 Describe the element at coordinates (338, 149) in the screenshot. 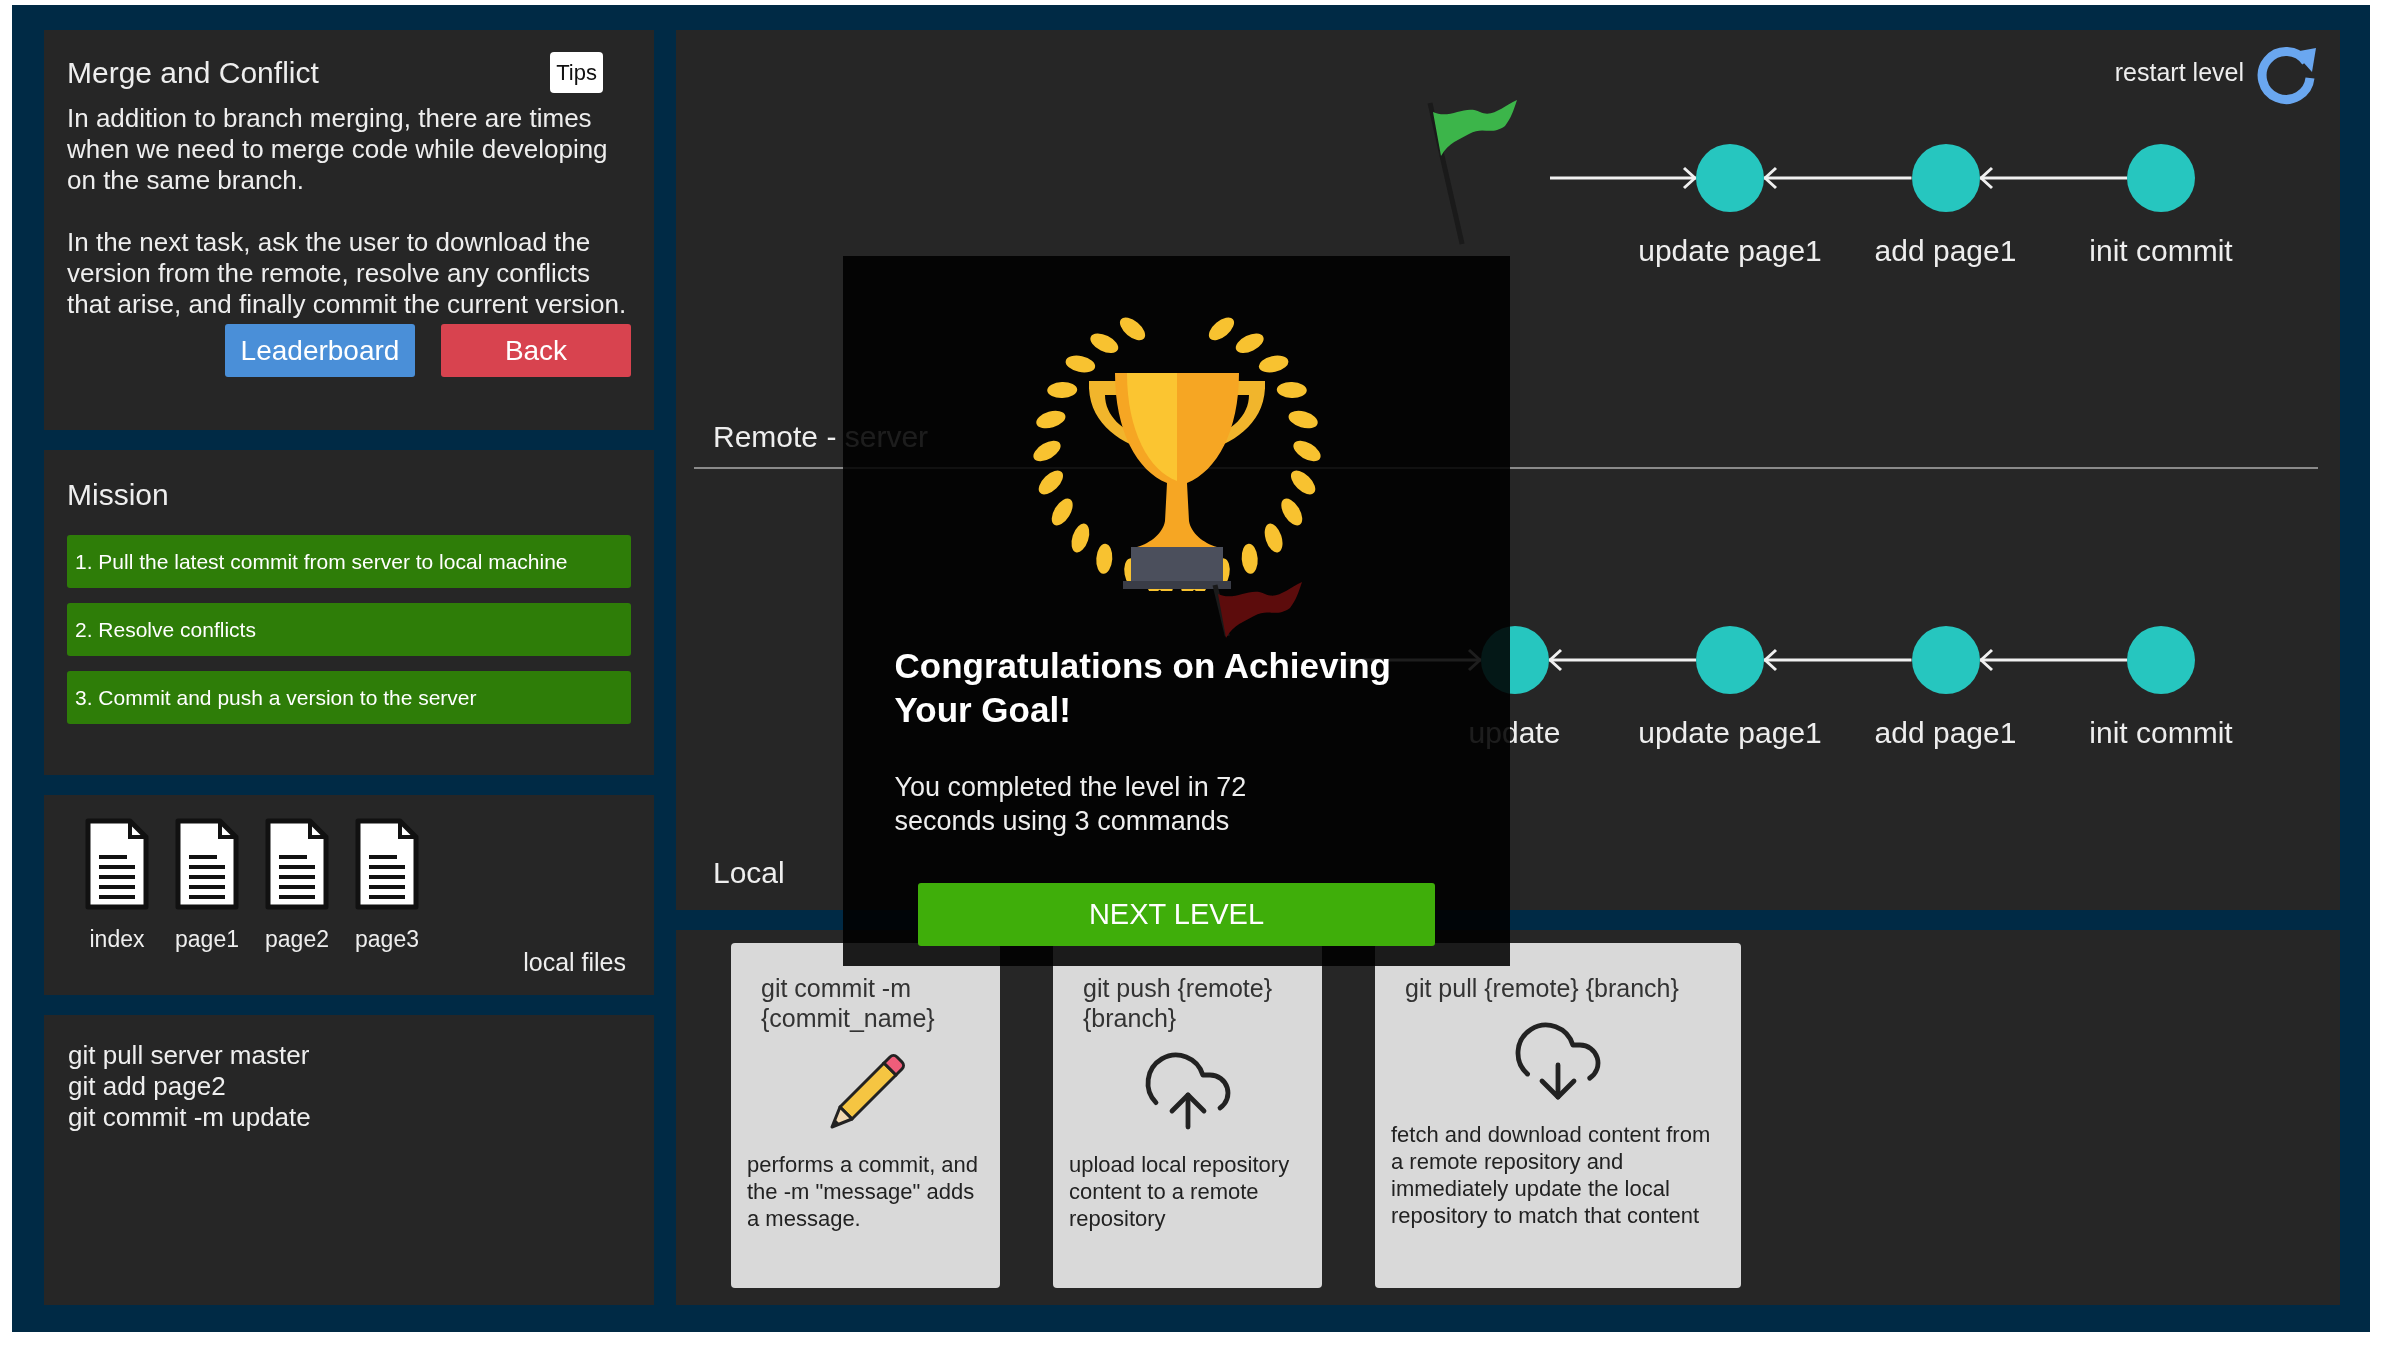

I see `lesson-paragraph: In addition to branch merging, there are times when we need to merge code while developing on the same branch.` at that location.